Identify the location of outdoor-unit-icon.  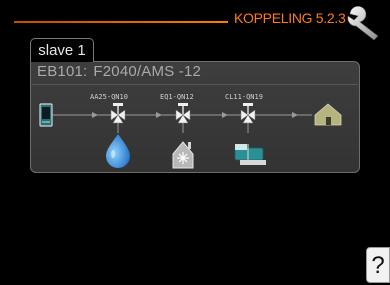
(46, 115).